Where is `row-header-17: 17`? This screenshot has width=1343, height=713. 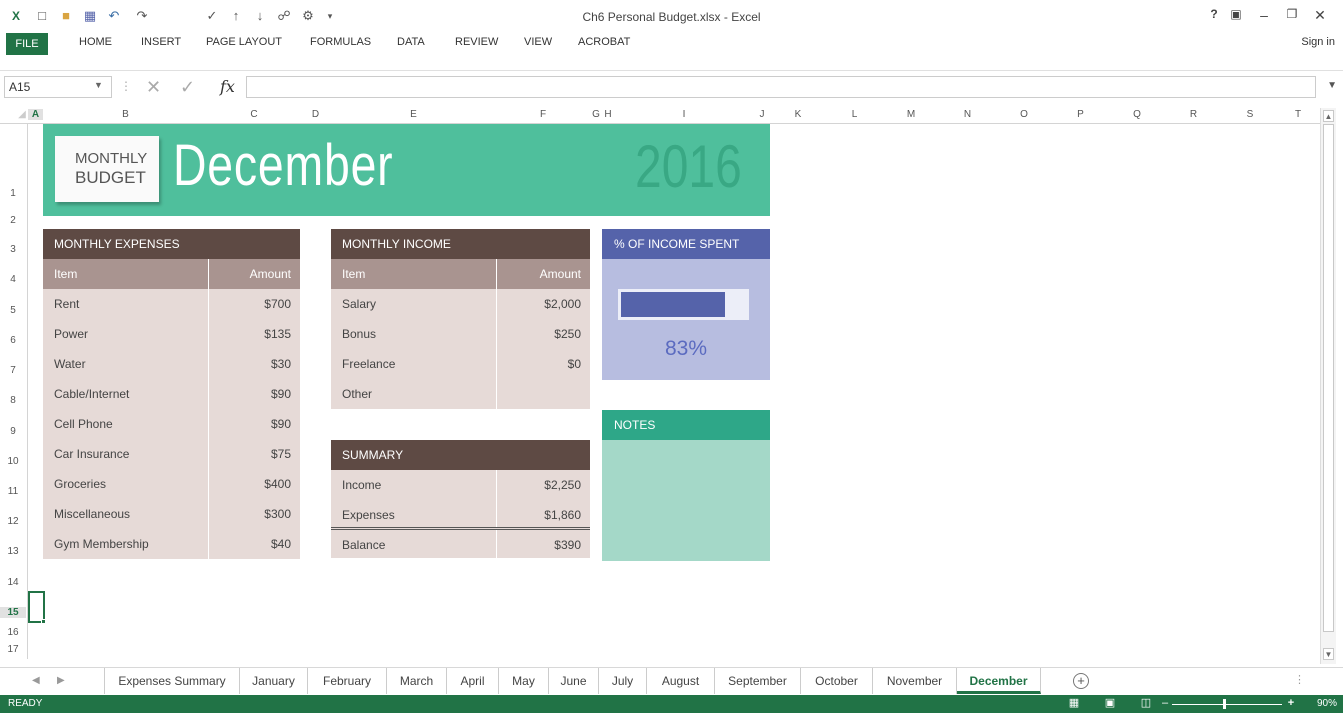
row-header-17: 17 is located at coordinates (13, 649).